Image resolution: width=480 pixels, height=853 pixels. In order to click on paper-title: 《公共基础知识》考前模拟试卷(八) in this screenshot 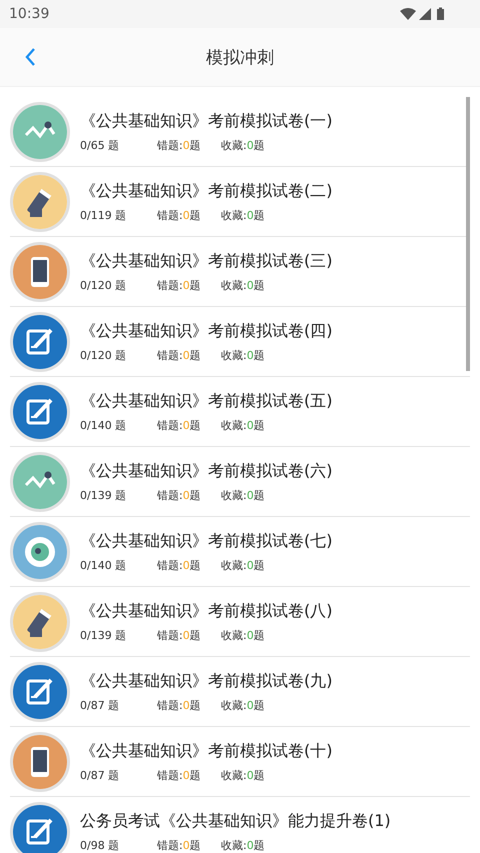, I will do `click(206, 611)`.